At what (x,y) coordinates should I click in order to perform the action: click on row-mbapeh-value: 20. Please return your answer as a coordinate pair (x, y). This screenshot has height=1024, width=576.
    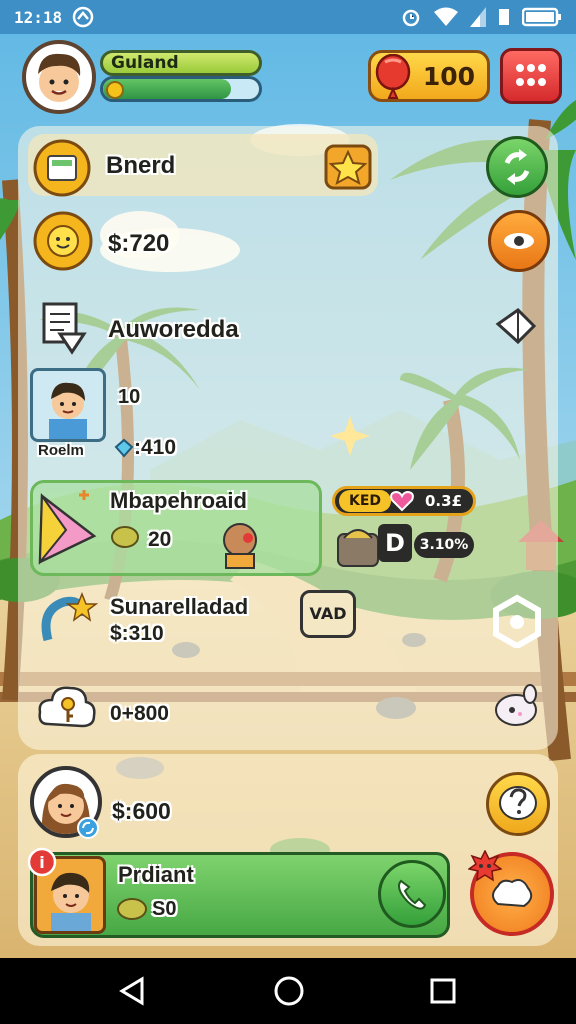
    Looking at the image, I should click on (160, 539).